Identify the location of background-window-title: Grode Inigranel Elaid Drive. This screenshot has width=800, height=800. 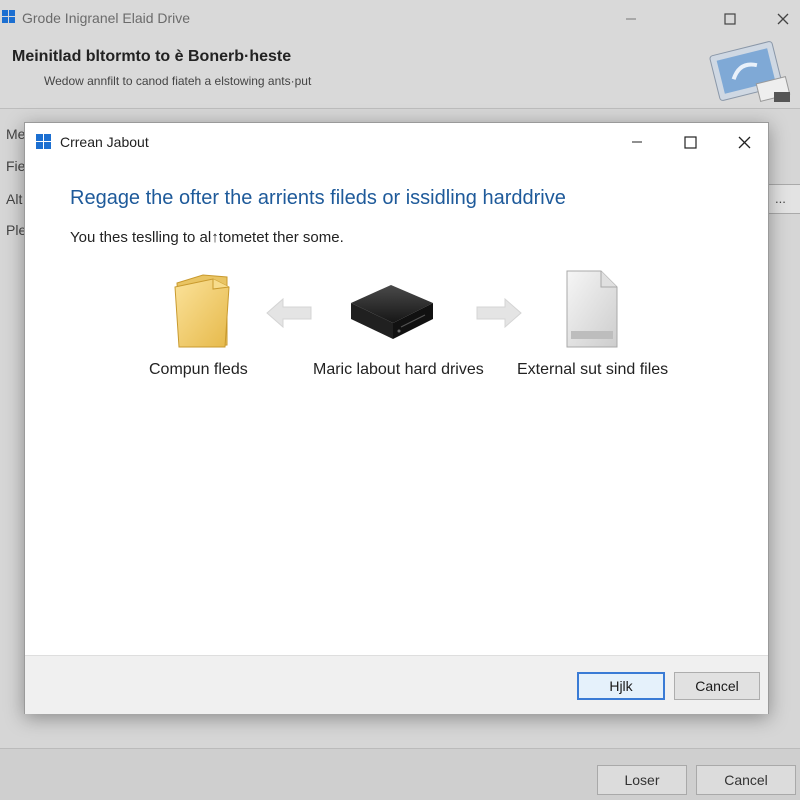
(106, 18).